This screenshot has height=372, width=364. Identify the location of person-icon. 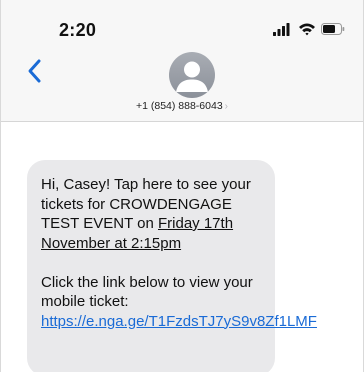
(192, 76).